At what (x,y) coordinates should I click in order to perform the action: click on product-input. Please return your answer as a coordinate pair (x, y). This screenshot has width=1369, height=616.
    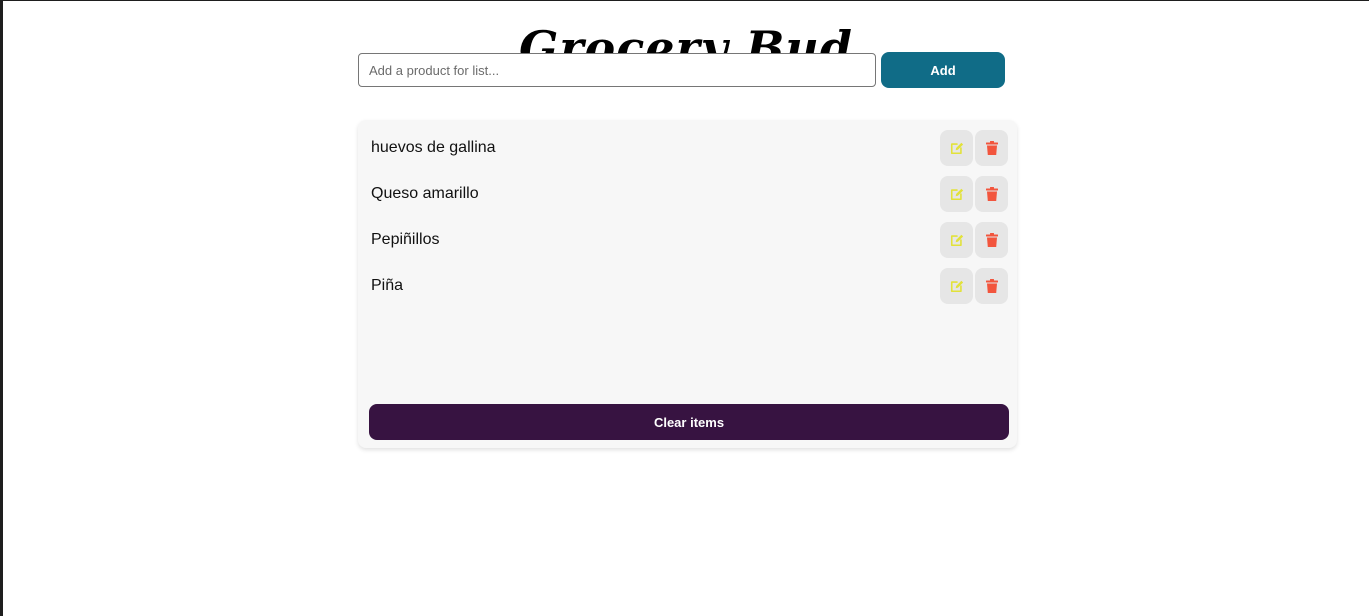
    Looking at the image, I should click on (617, 70).